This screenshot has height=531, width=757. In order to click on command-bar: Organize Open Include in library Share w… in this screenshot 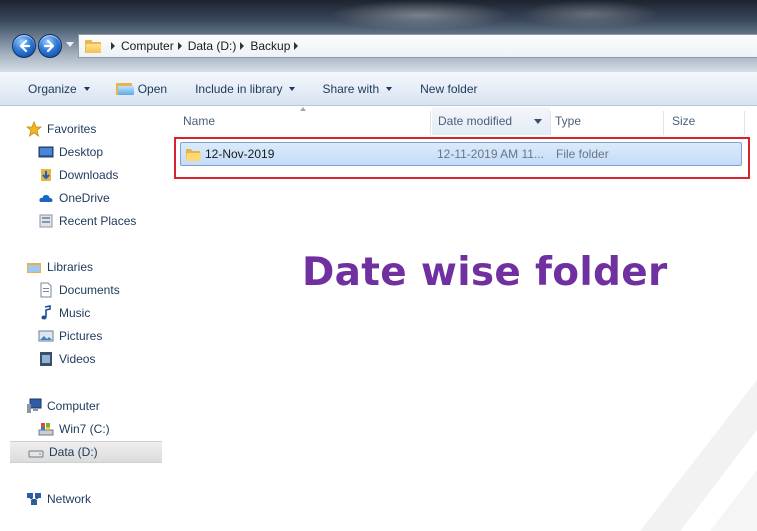, I will do `click(378, 89)`.